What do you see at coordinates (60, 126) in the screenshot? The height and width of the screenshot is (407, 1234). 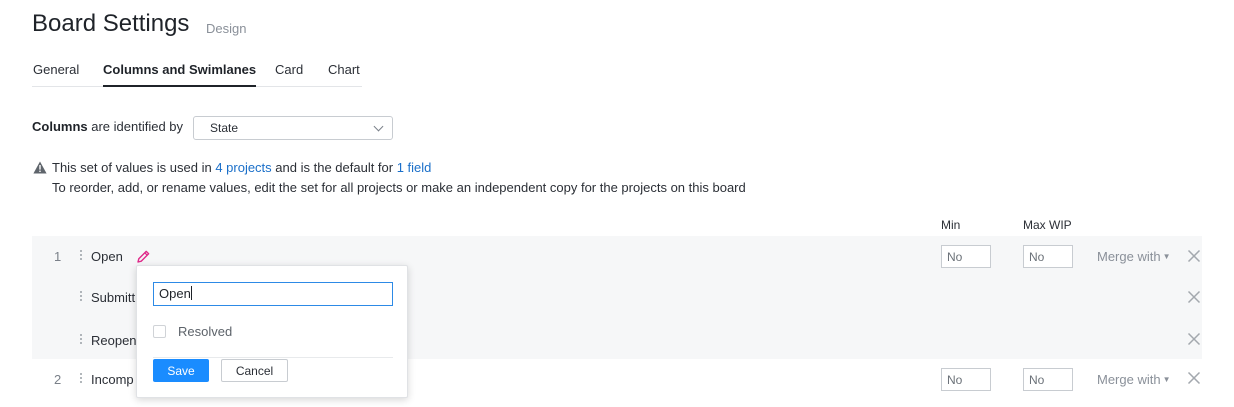 I see `columns-label-bold: Columns` at bounding box center [60, 126].